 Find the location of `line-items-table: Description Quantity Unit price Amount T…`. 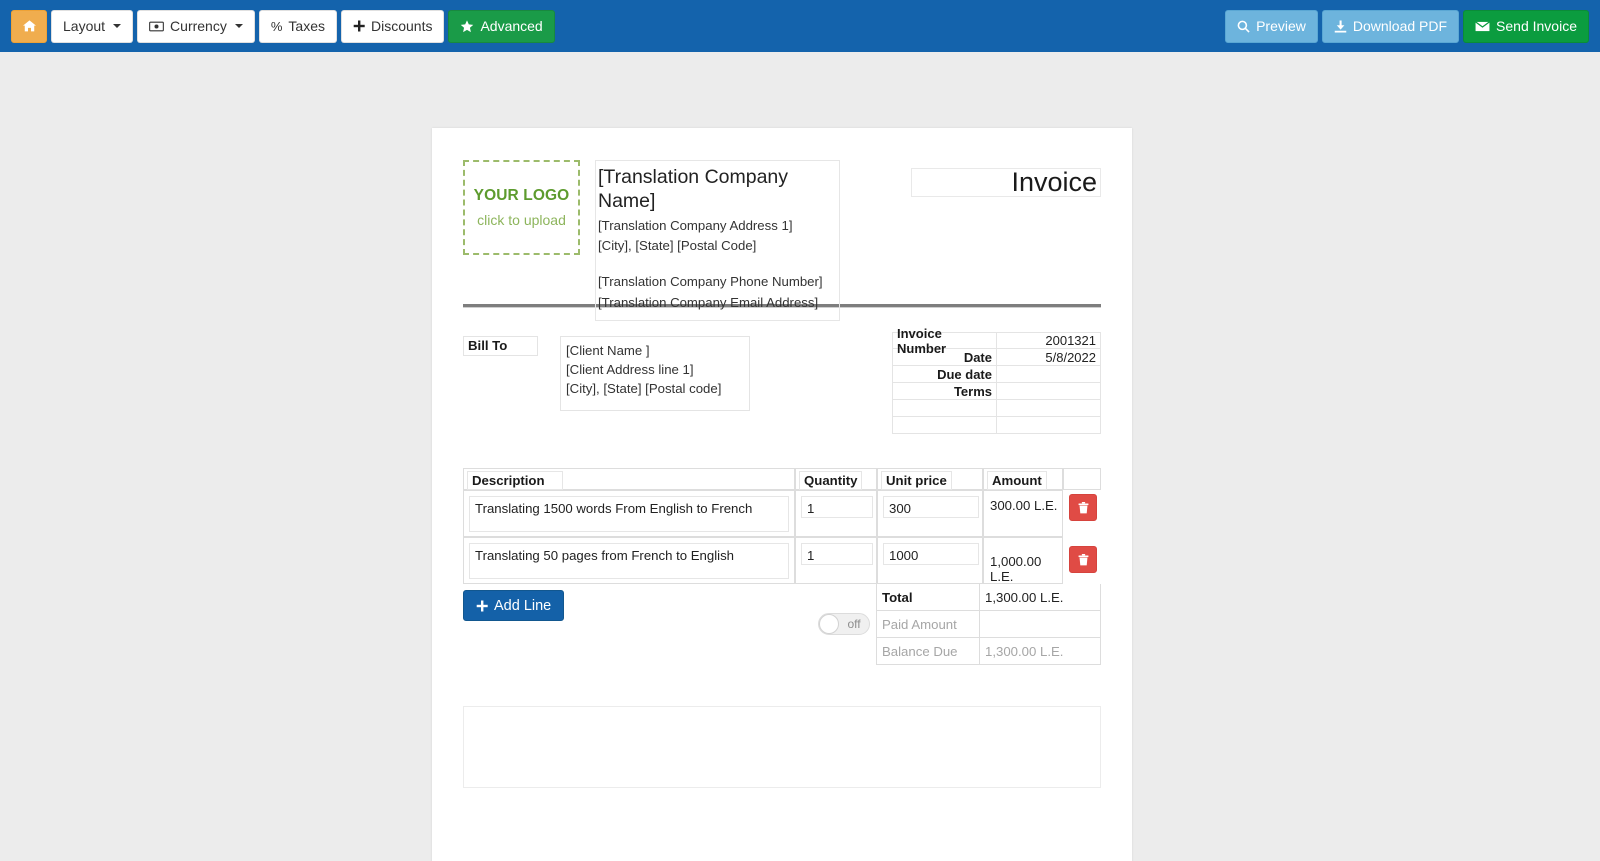

line-items-table: Description Quantity Unit price Amount T… is located at coordinates (782, 526).